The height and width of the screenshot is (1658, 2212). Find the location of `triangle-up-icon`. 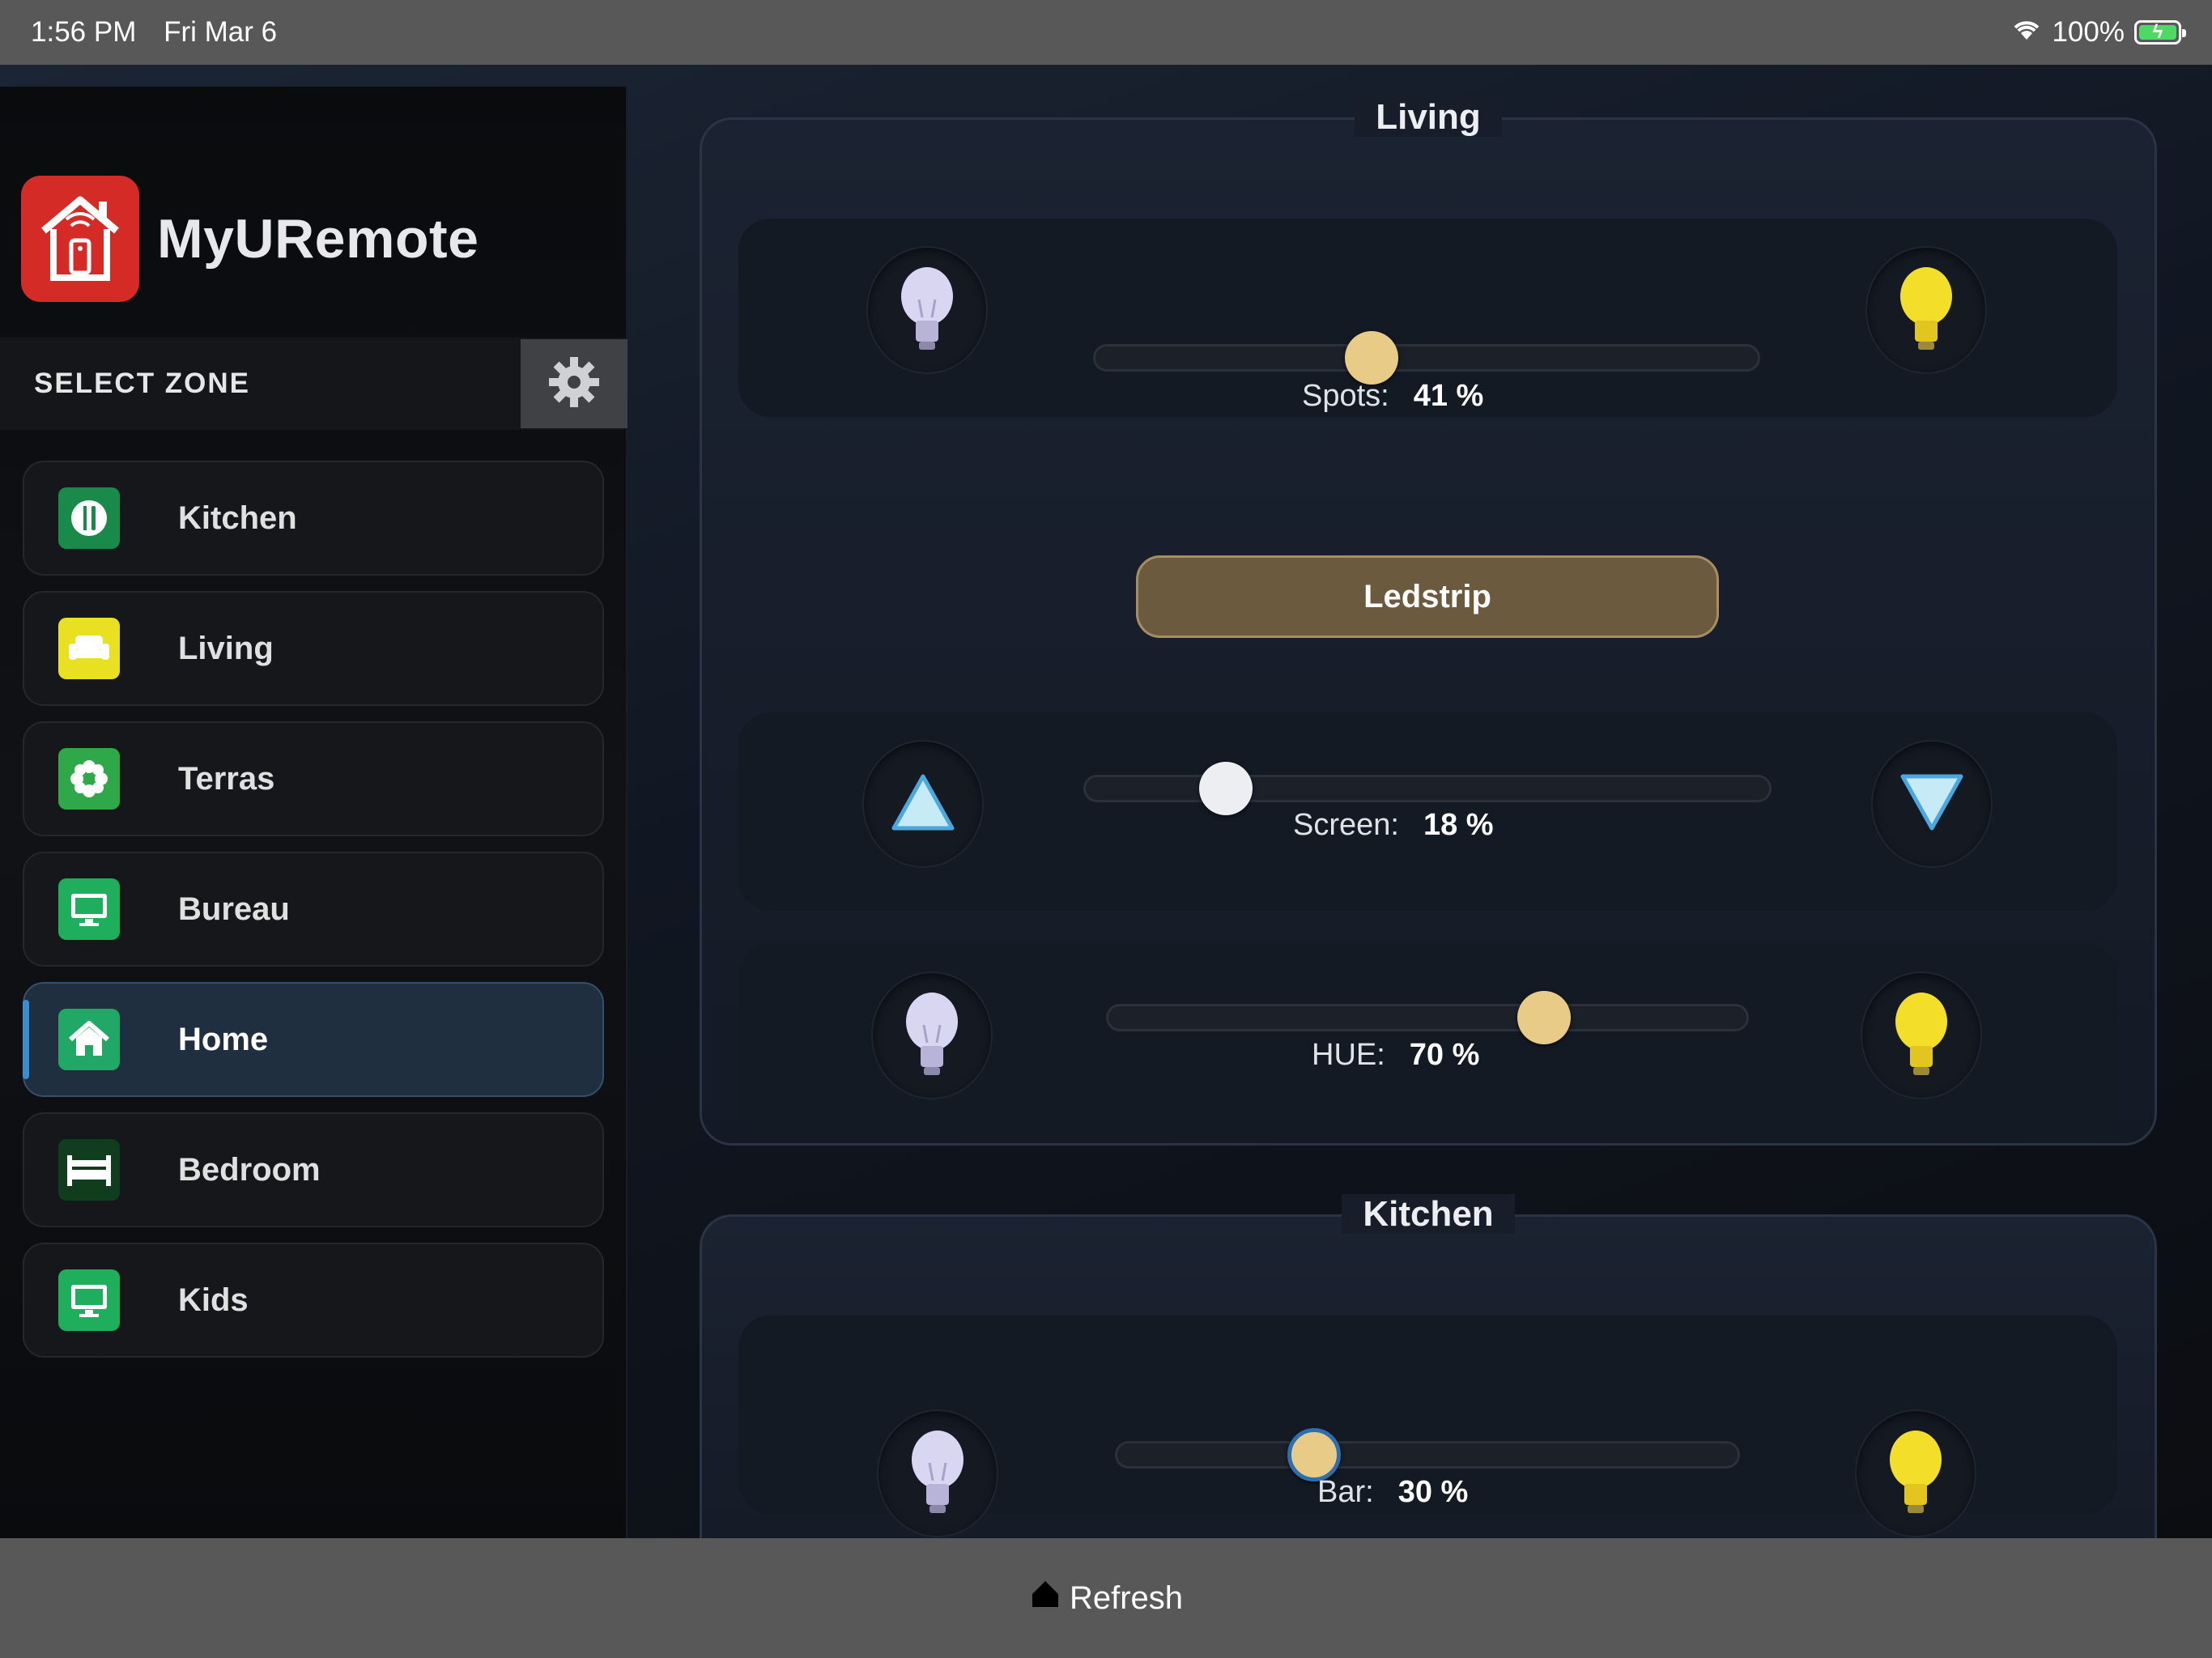

triangle-up-icon is located at coordinates (923, 804).